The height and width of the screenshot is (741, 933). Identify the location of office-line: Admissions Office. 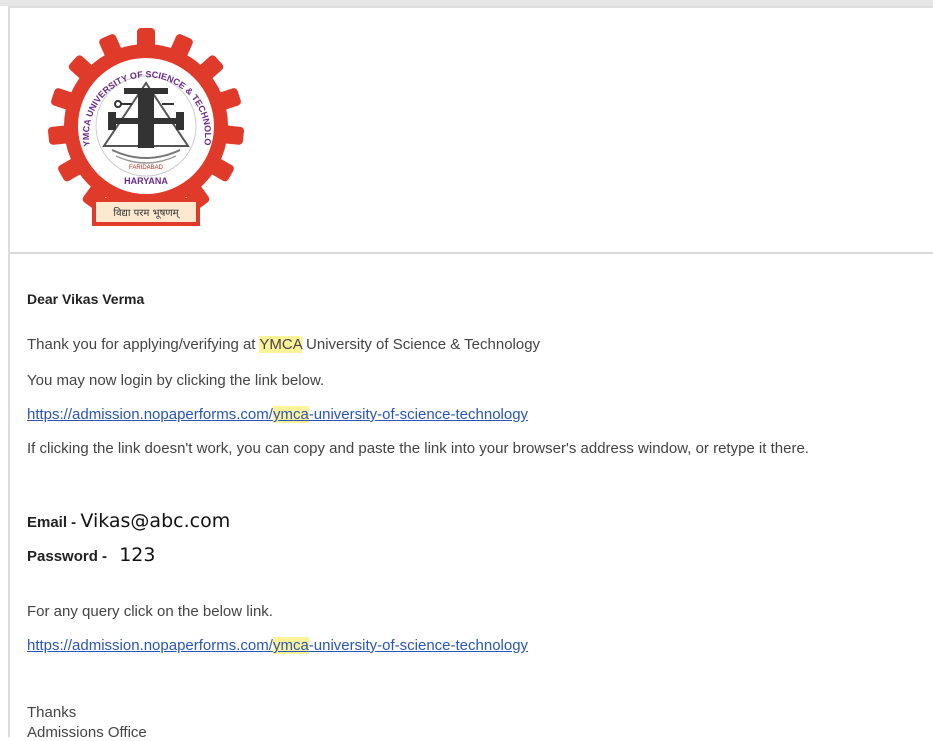
(87, 732).